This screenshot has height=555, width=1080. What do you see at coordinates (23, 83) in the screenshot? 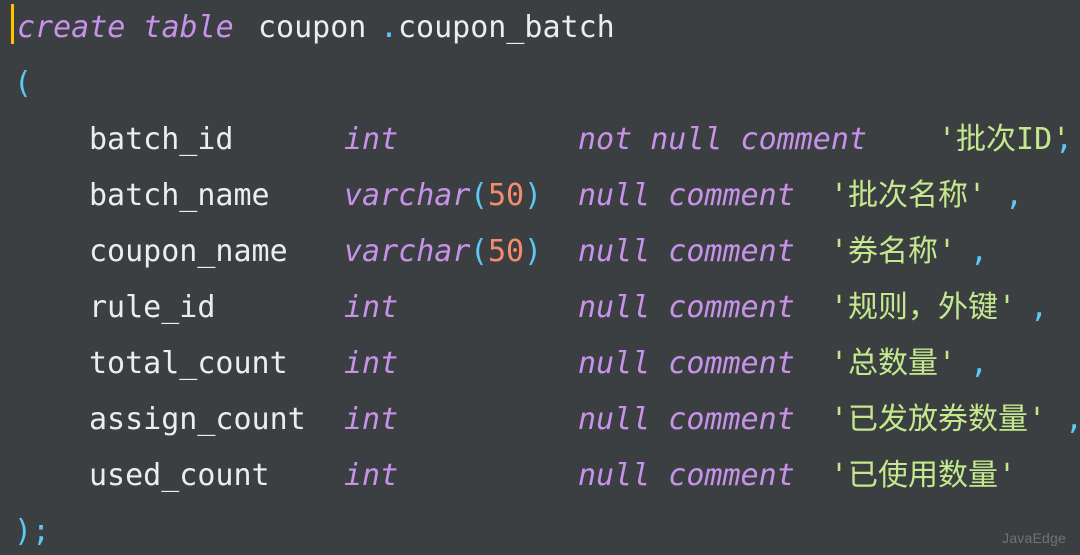
I see `open-paren: (` at bounding box center [23, 83].